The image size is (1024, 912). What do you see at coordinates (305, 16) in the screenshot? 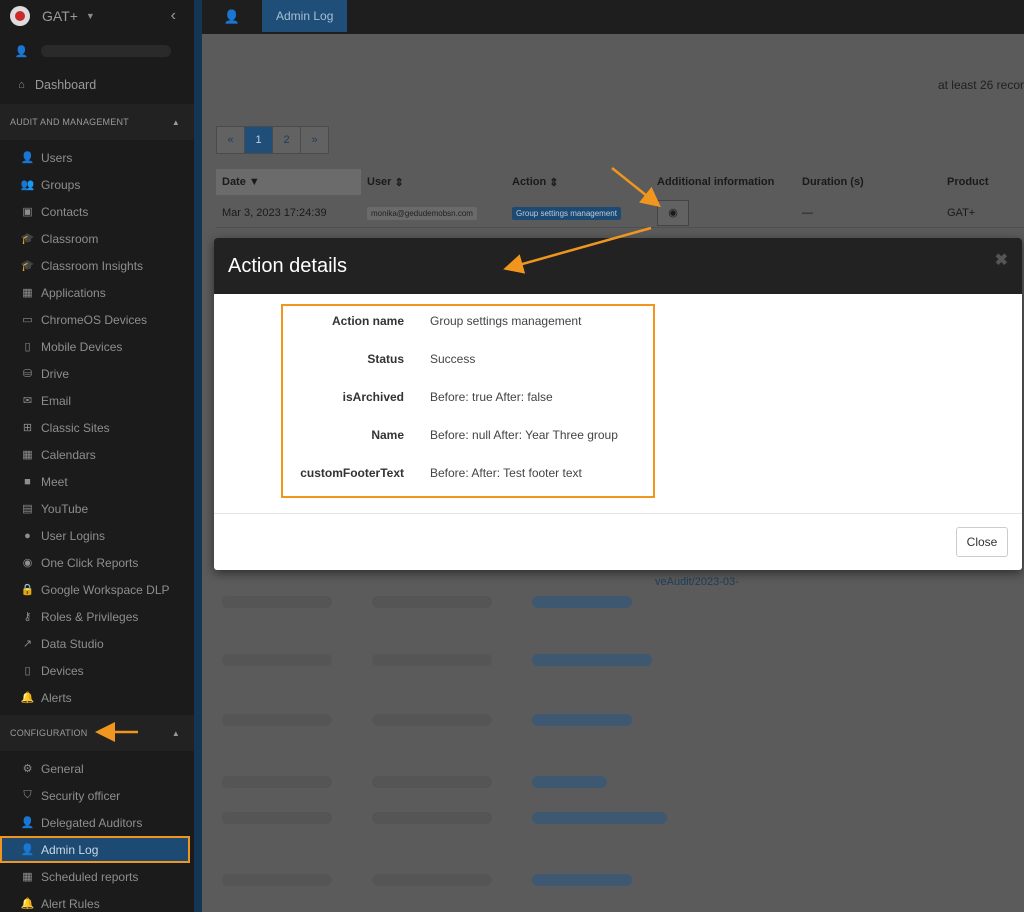
I see `tab-admin-log: Admin Log` at bounding box center [305, 16].